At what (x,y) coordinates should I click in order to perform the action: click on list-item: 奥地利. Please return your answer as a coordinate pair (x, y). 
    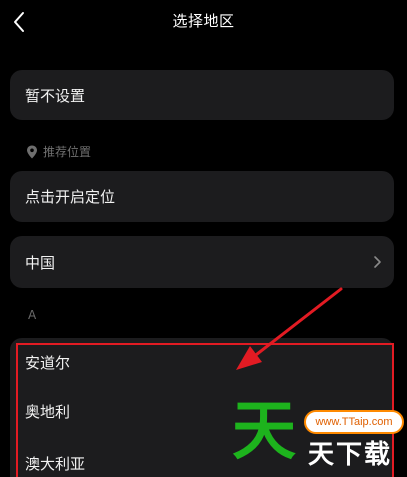
    Looking at the image, I should click on (47, 411).